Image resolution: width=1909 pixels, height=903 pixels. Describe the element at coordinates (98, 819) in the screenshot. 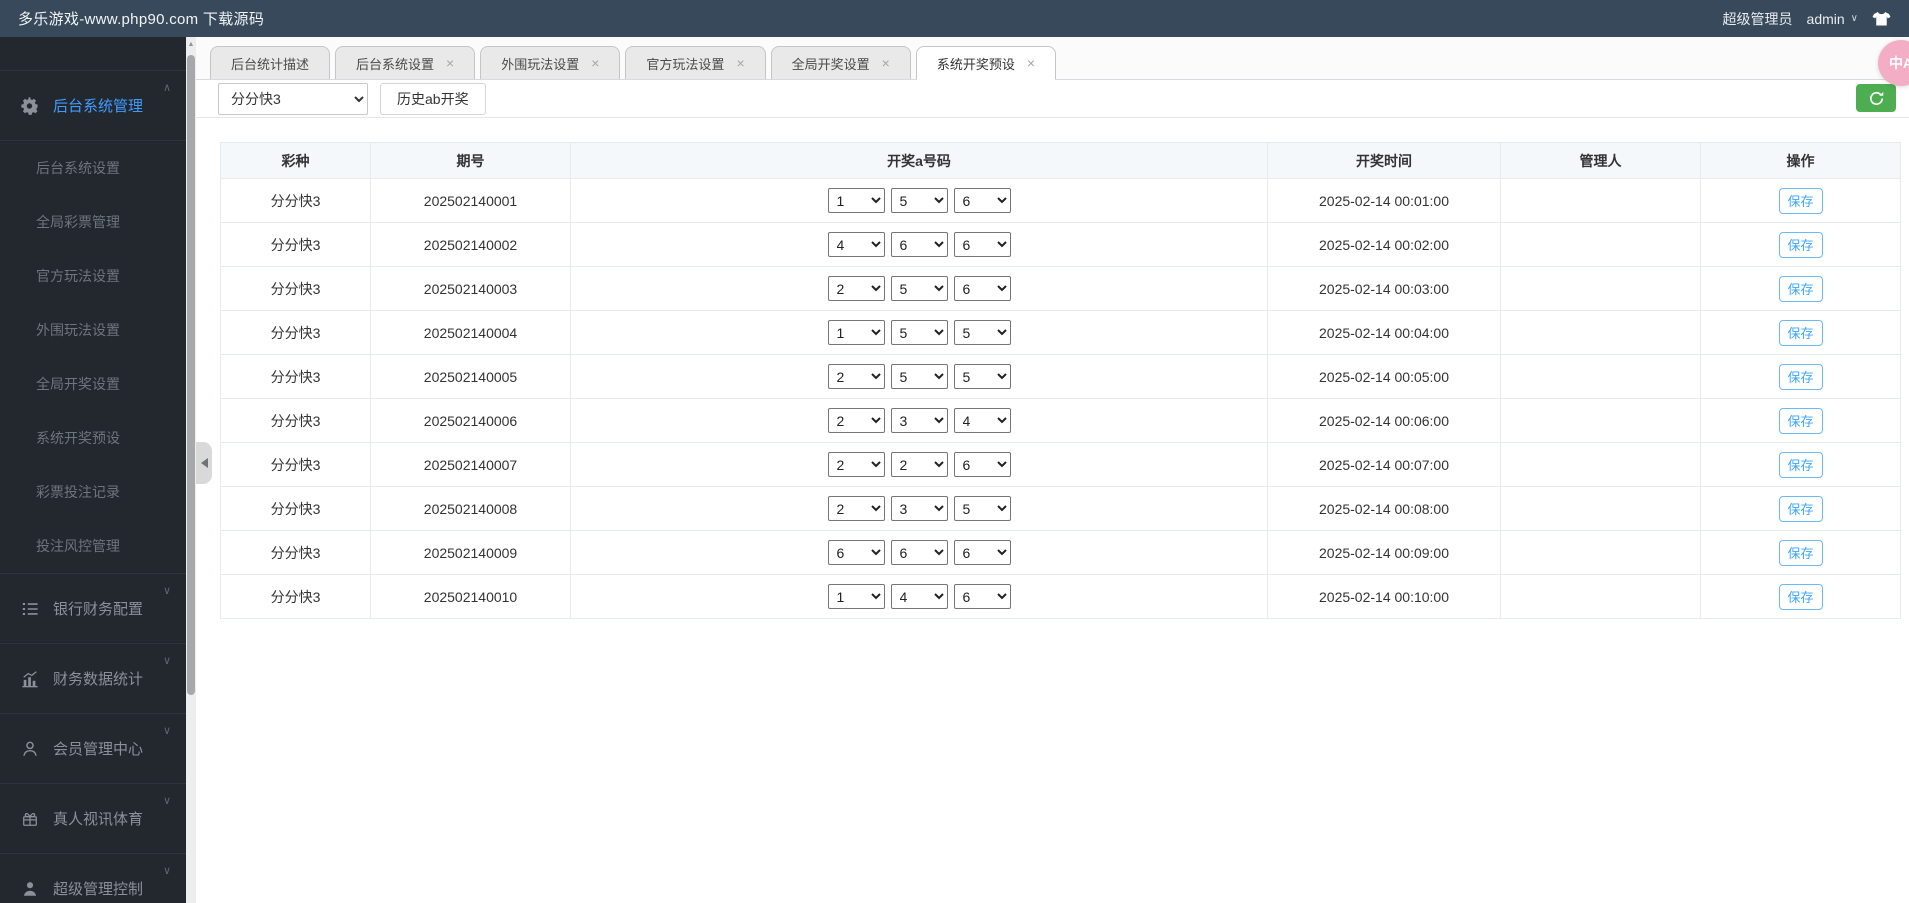

I see `sidebar-group-label: 真人视讯体育` at that location.